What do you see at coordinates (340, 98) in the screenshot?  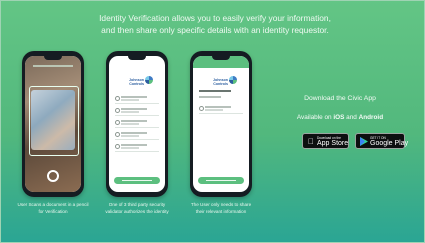 I see `download-title: Download the Civic App` at bounding box center [340, 98].